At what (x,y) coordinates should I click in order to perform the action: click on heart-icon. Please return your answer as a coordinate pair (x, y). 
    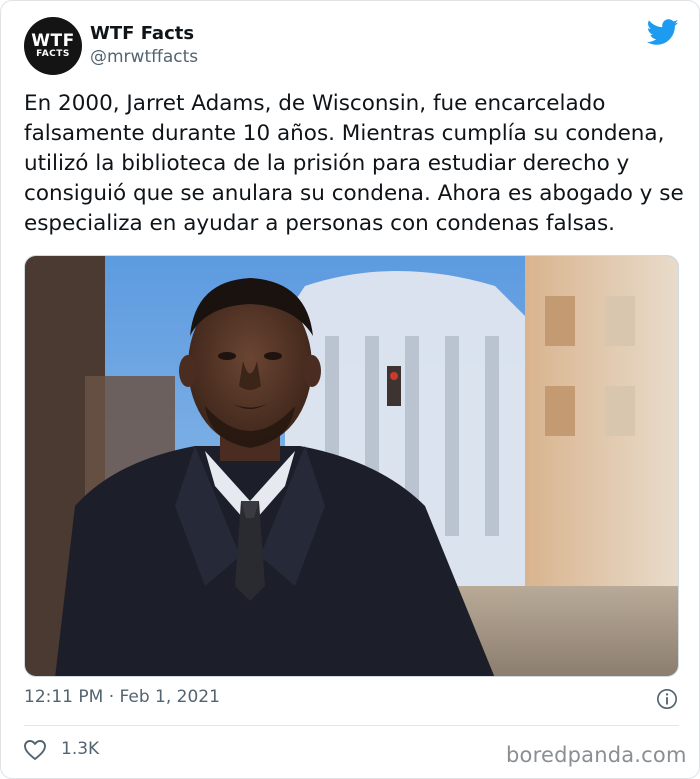
    Looking at the image, I should click on (35, 750).